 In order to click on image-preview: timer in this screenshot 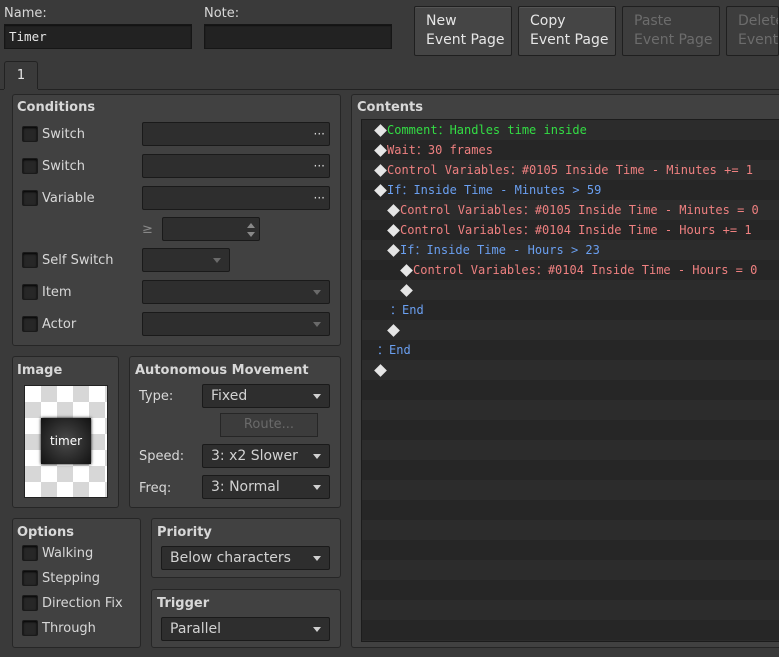, I will do `click(66, 441)`.